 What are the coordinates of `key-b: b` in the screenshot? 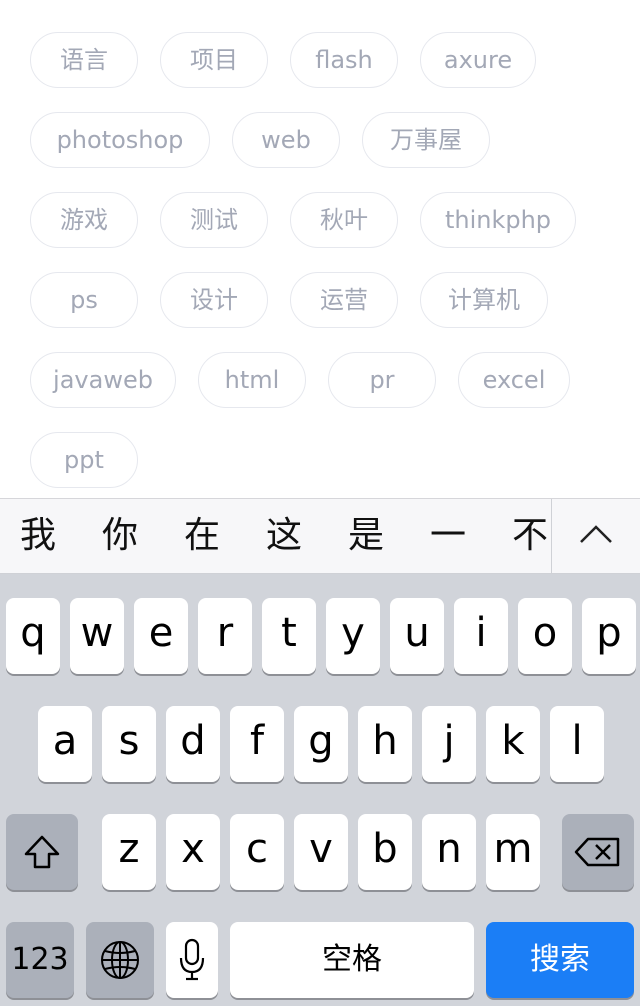 It's located at (385, 852).